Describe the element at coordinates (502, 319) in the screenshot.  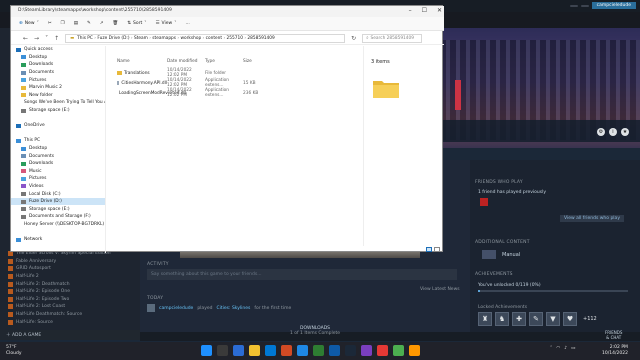
I see `achievement-icon: ♞` at that location.